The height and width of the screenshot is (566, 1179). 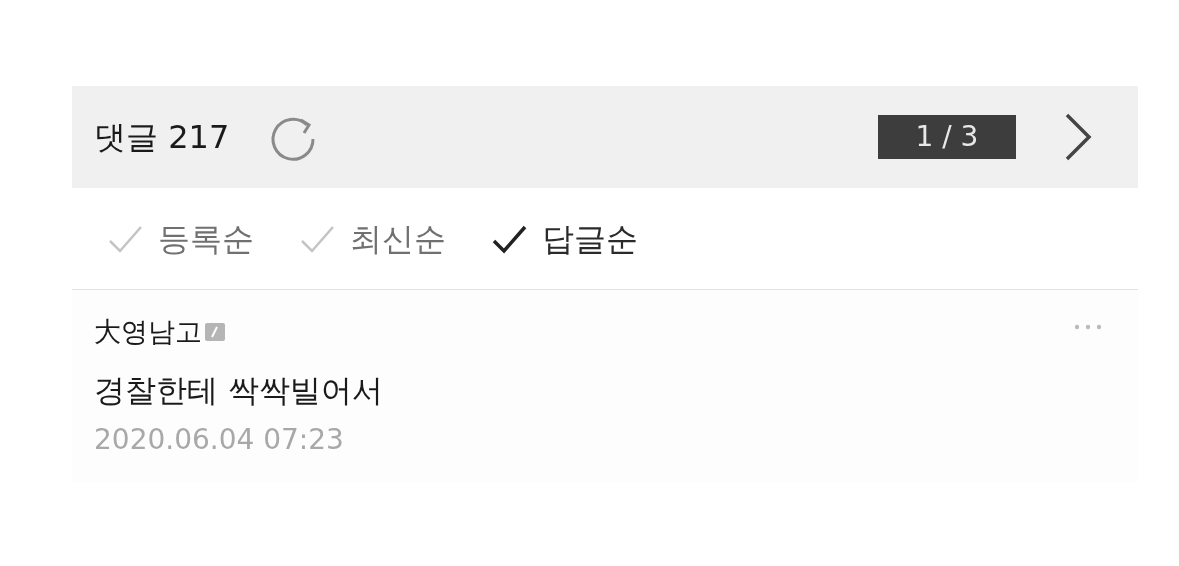 I want to click on page-indicator: 1 / 3, so click(x=947, y=137).